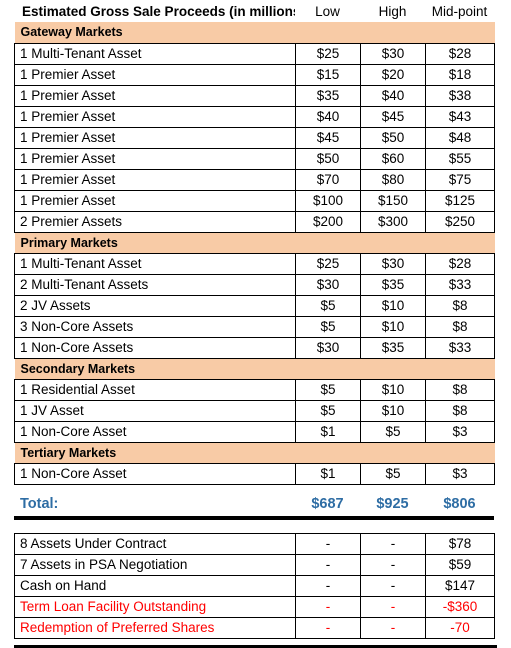 The height and width of the screenshot is (648, 511). I want to click on row-midpoint: $38, so click(460, 95).